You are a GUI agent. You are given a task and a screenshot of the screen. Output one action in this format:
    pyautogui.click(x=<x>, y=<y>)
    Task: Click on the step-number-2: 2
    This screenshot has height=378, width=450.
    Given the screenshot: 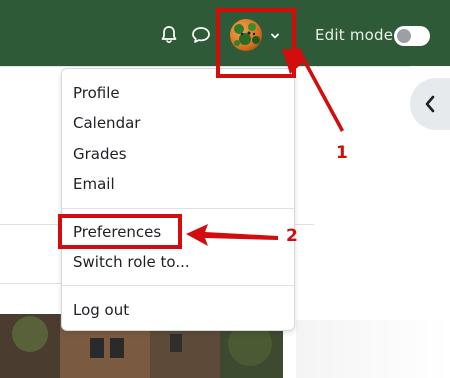 What is the action you would take?
    pyautogui.click(x=292, y=236)
    